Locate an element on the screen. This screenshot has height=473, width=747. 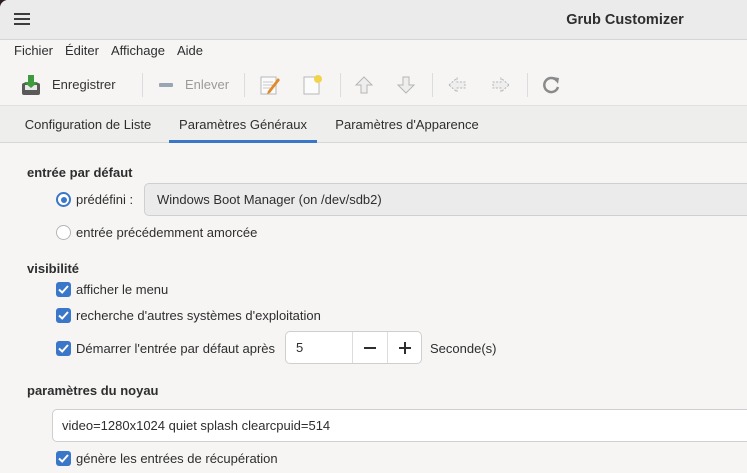
increment-button is located at coordinates (404, 347).